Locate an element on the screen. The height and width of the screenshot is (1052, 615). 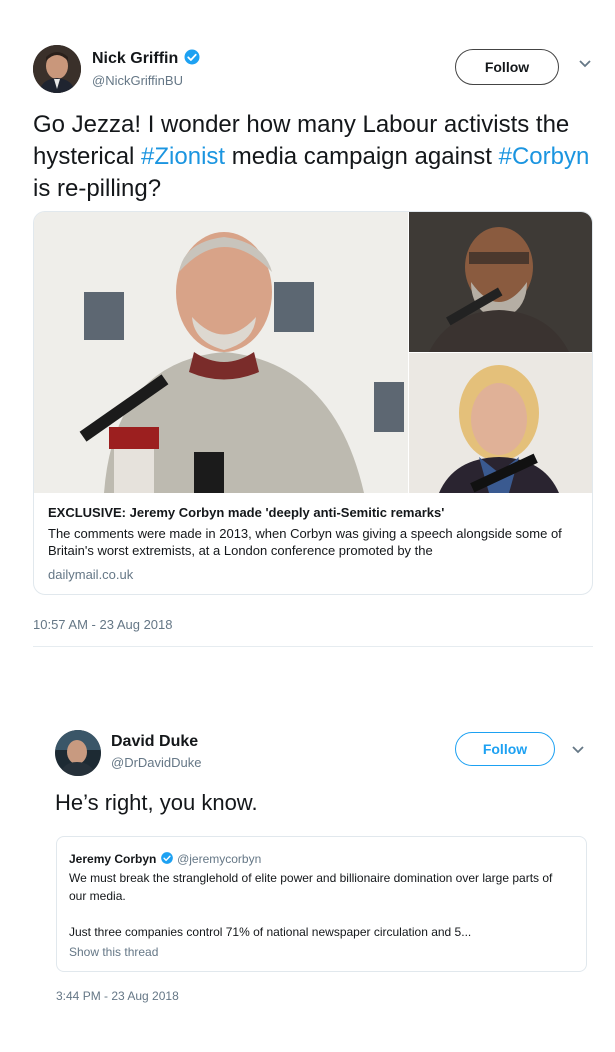
avatar-nick-griffin is located at coordinates (57, 69).